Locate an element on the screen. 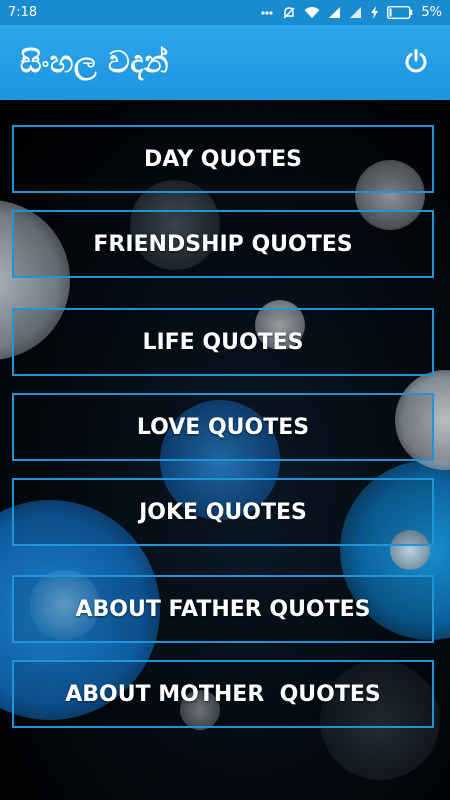 Image resolution: width=450 pixels, height=800 pixels. status-time: 7:18 is located at coordinates (23, 12).